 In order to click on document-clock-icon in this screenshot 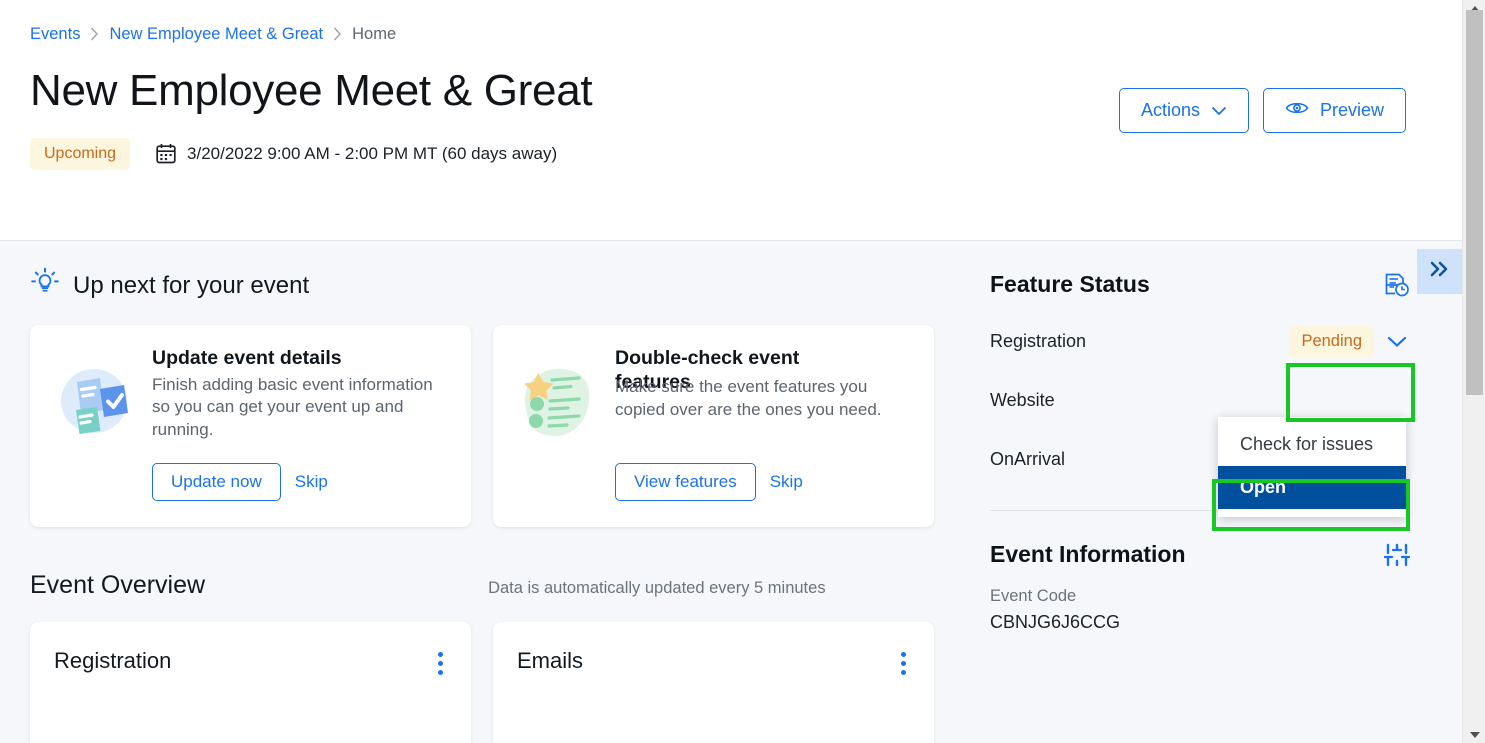, I will do `click(1397, 285)`.